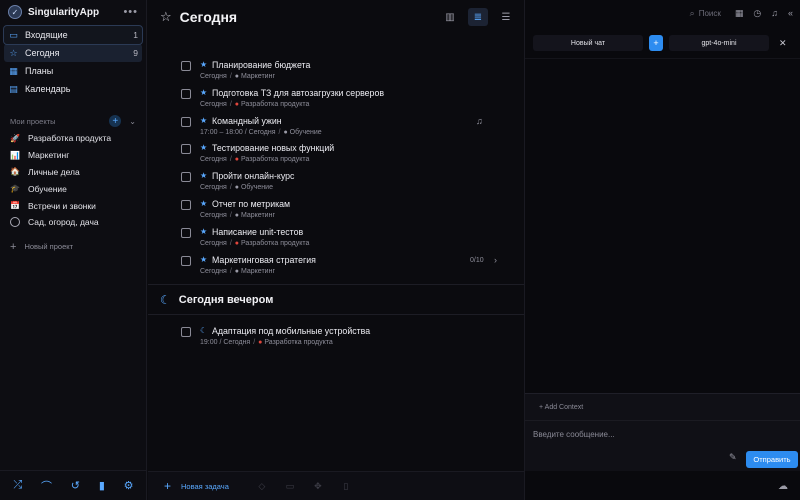 This screenshot has height=500, width=800. I want to click on gear-icon: ⚙, so click(129, 485).